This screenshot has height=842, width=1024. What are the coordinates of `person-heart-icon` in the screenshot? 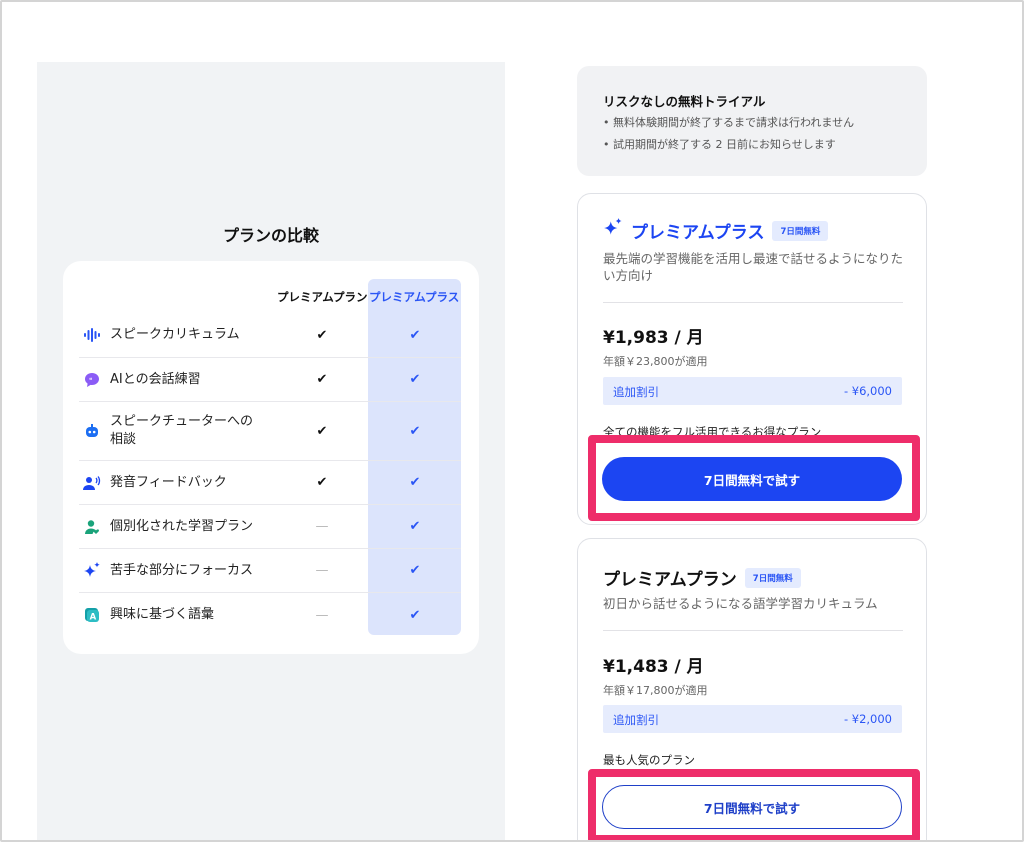 It's located at (92, 527).